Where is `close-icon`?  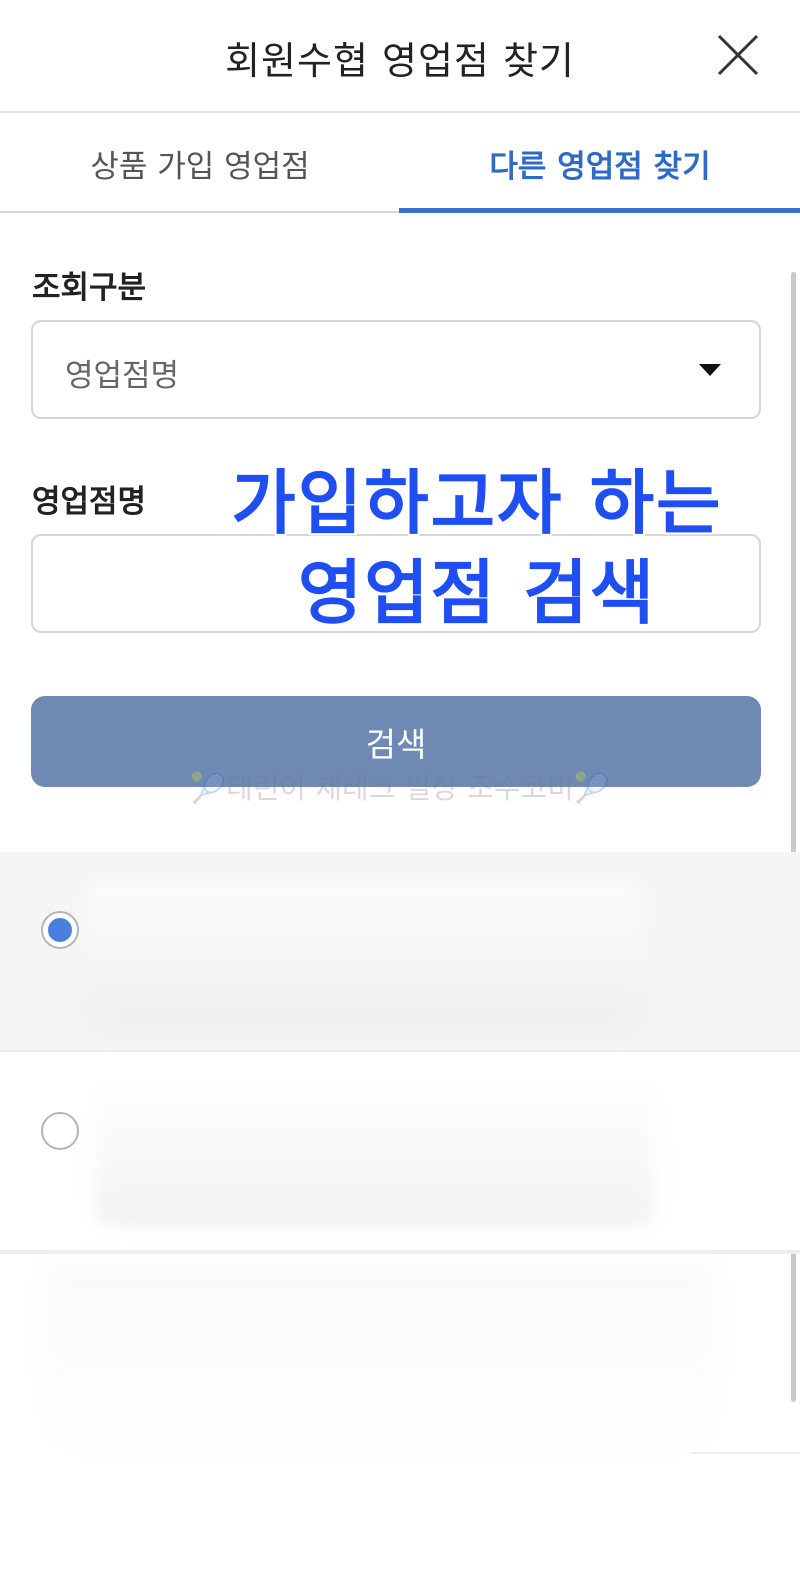
close-icon is located at coordinates (738, 55).